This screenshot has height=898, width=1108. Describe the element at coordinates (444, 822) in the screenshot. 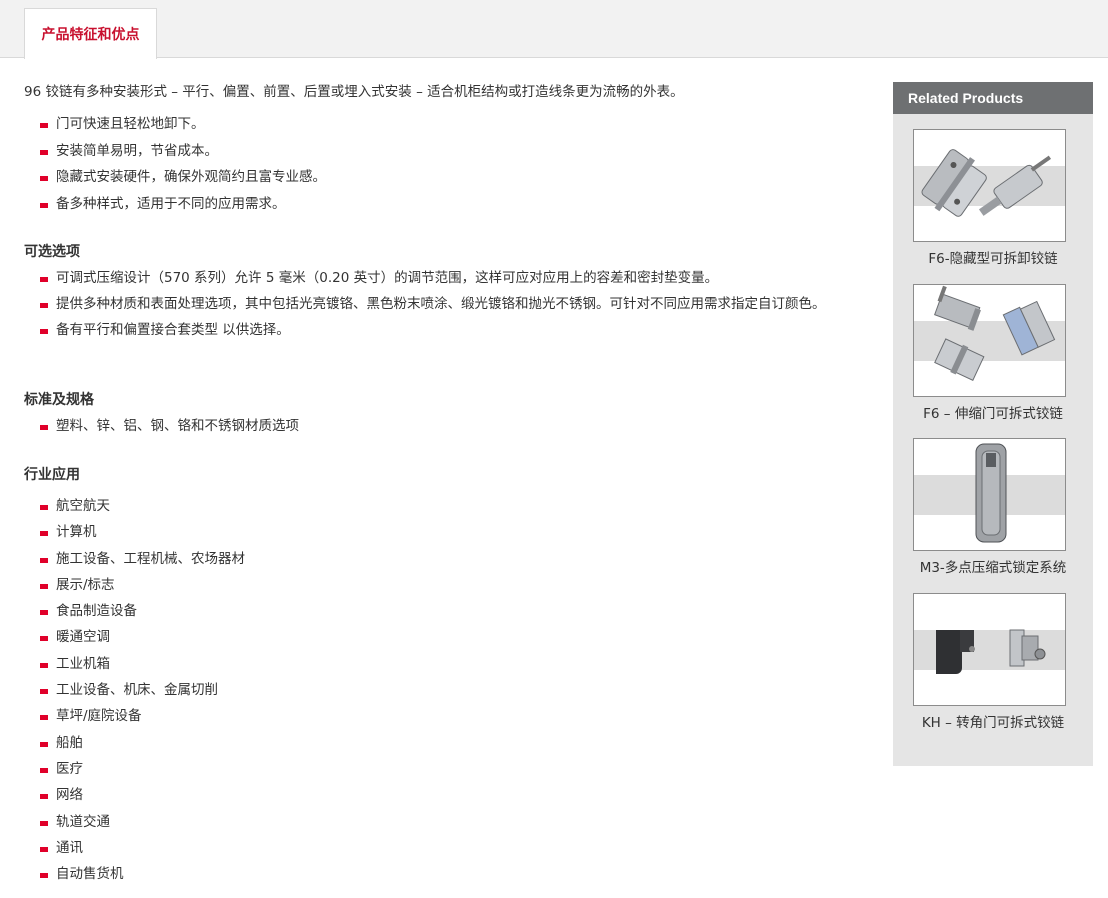

I see `list-item: 轨道交通` at that location.